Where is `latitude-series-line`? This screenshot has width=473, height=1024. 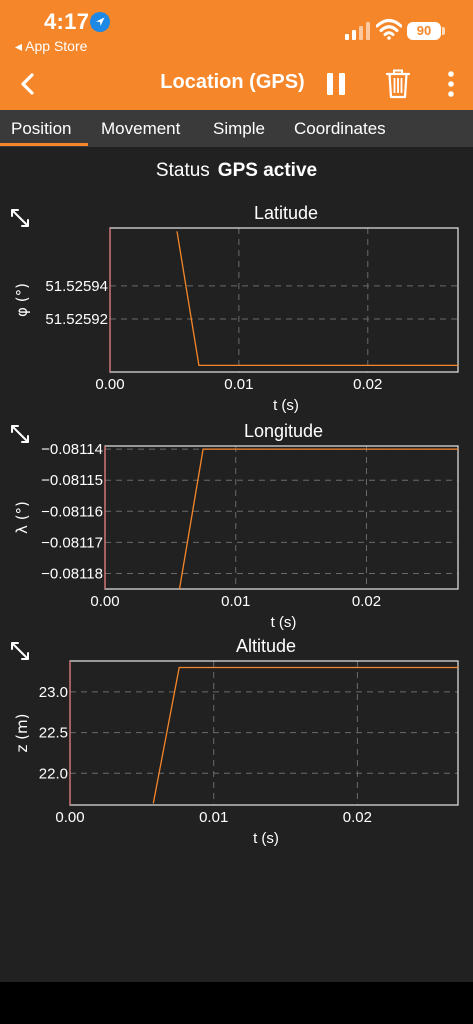 latitude-series-line is located at coordinates (317, 299).